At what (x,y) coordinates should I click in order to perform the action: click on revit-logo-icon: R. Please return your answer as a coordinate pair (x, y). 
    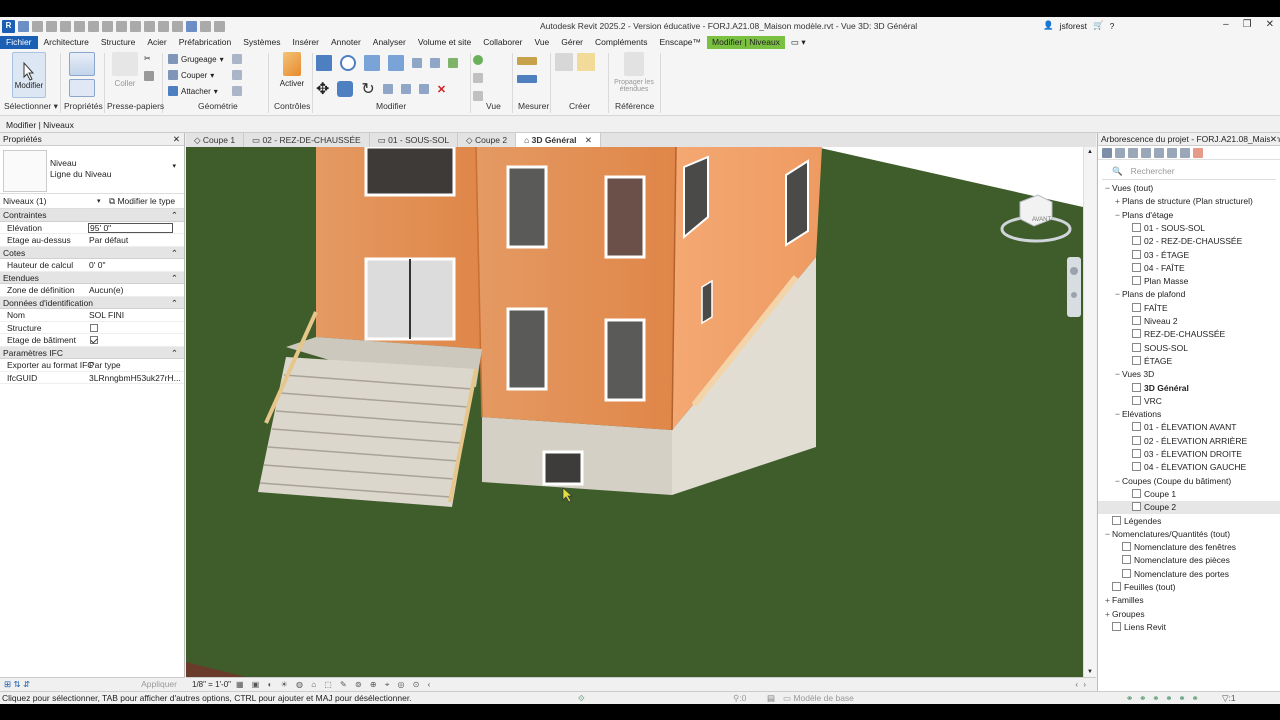
    Looking at the image, I should click on (8, 26).